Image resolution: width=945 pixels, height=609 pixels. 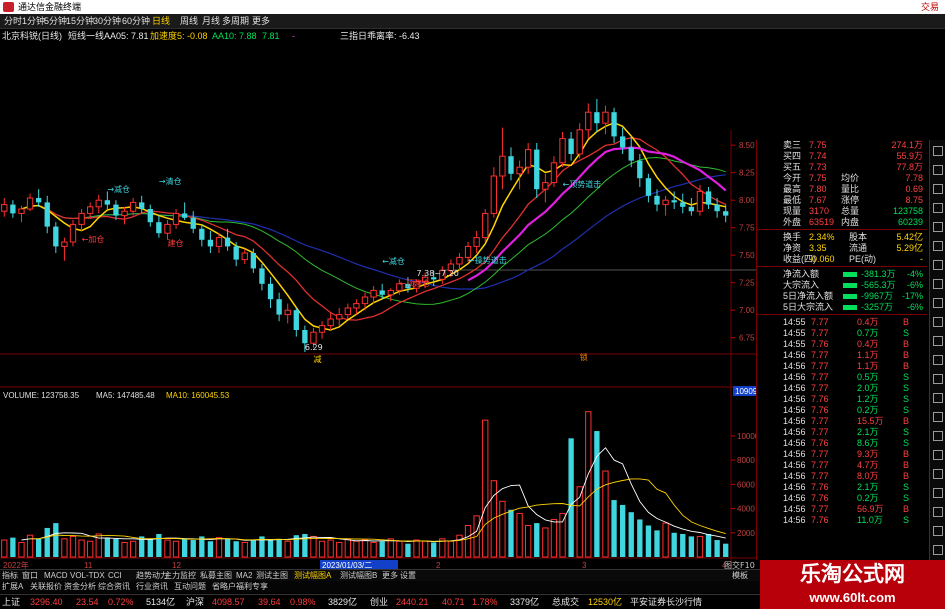 What do you see at coordinates (906, 410) in the screenshot?
I see `trade-tick-side: S` at bounding box center [906, 410].